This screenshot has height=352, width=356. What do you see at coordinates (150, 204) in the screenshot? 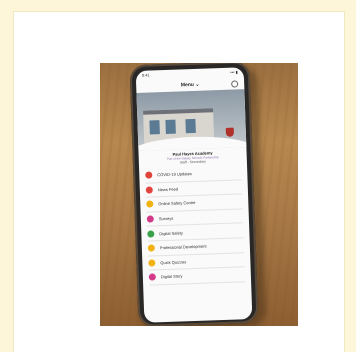
I see `shield-icon` at bounding box center [150, 204].